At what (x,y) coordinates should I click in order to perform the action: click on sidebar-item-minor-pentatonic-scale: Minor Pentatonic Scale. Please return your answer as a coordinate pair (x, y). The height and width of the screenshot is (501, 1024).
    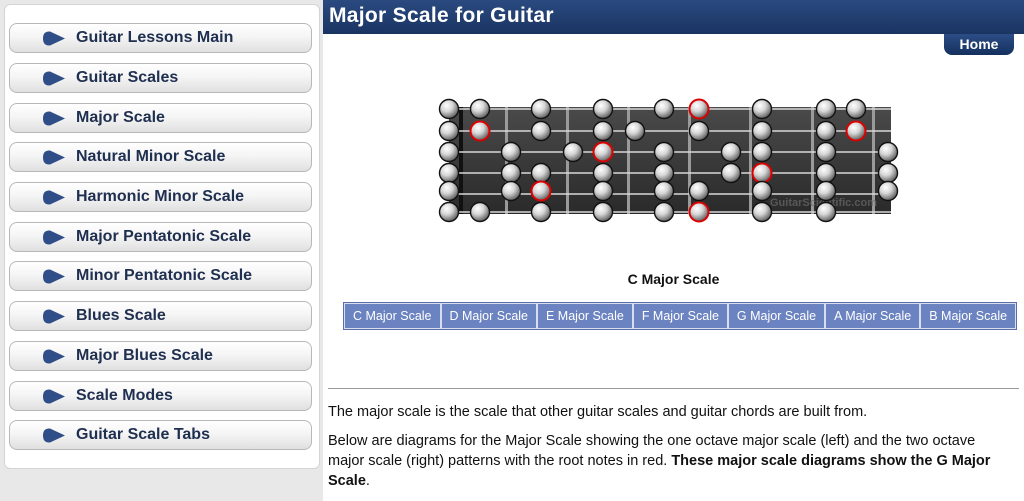
    Looking at the image, I should click on (160, 276).